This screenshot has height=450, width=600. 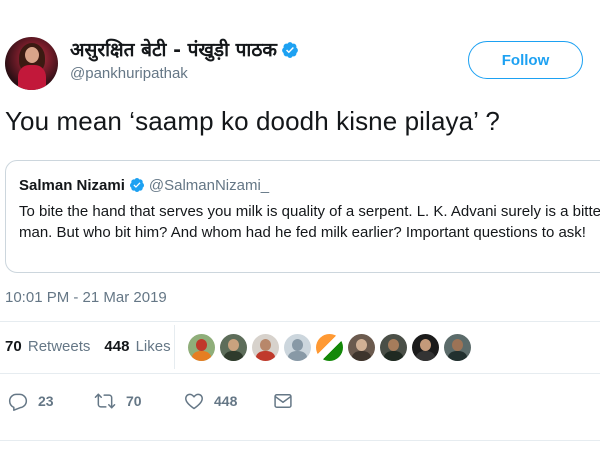 I want to click on like-button: 448, so click(x=210, y=401).